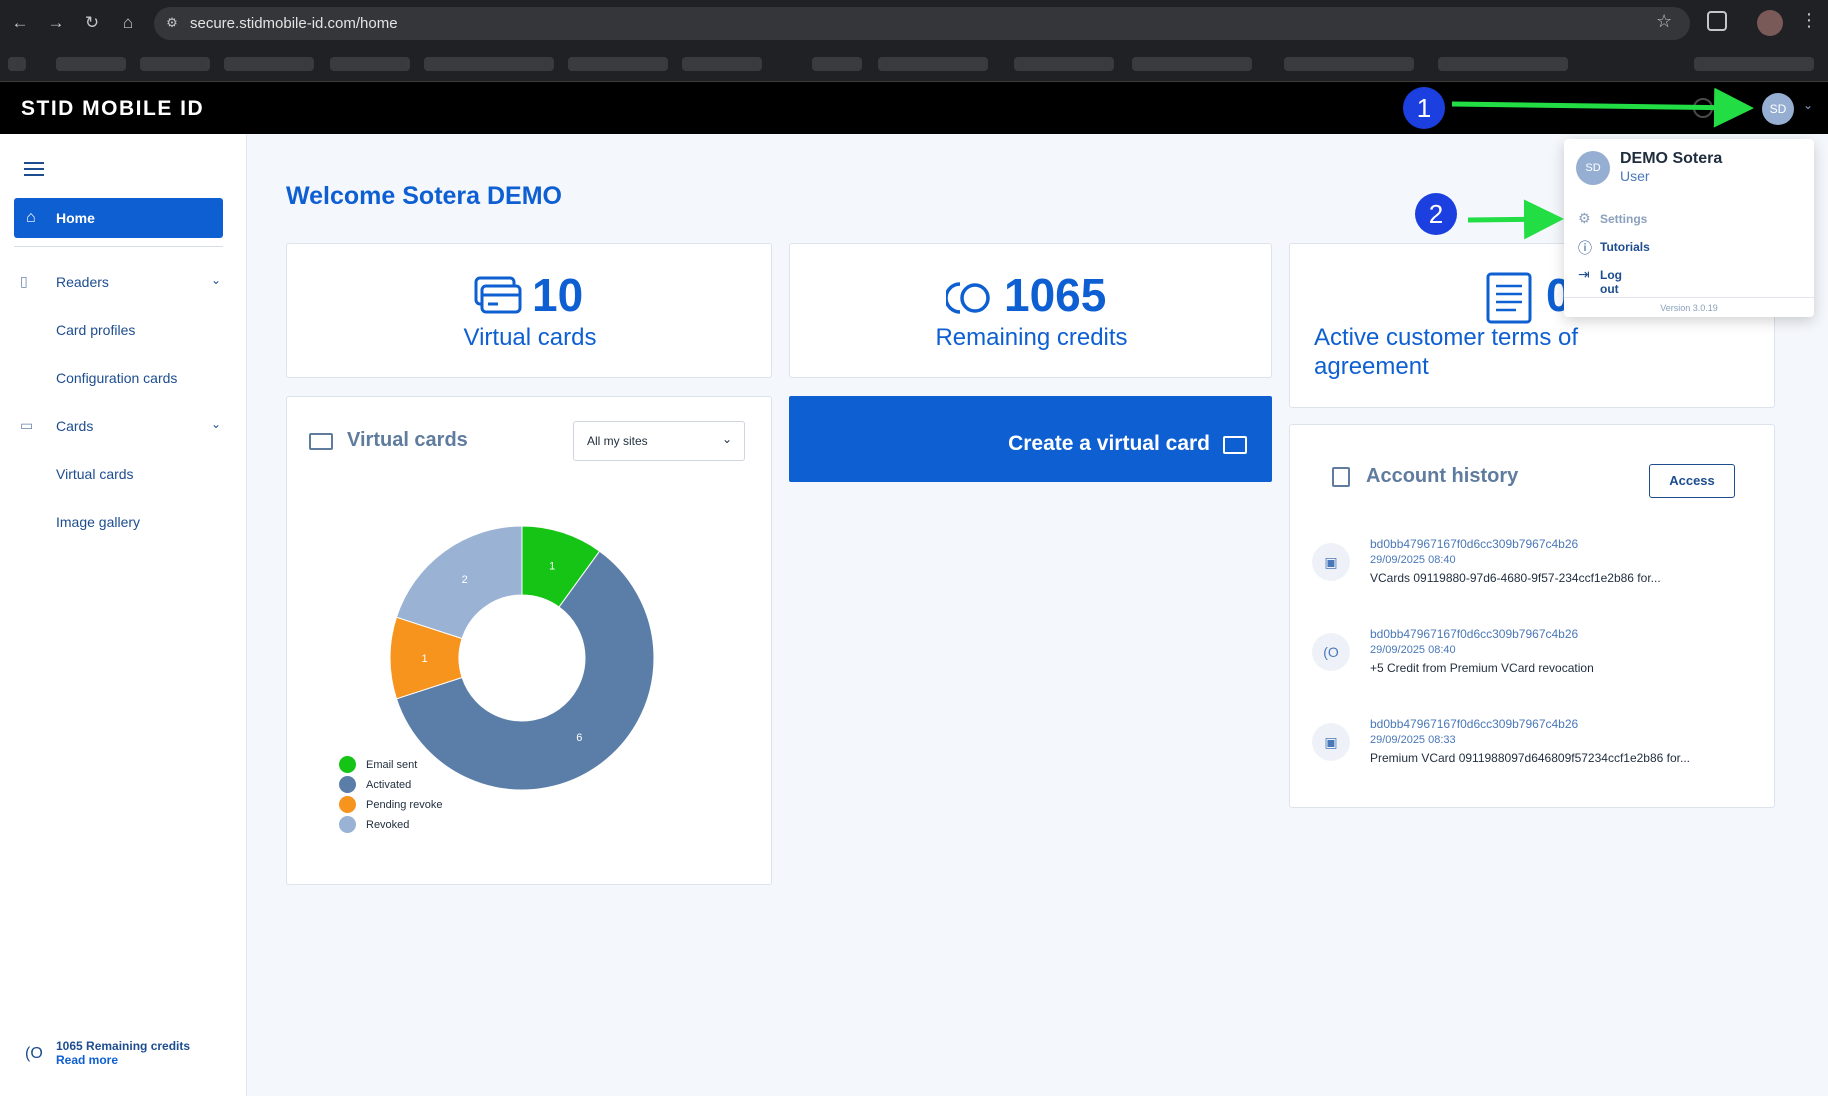 Image resolution: width=1828 pixels, height=1096 pixels. What do you see at coordinates (1436, 214) in the screenshot?
I see `annotation-badge-2: 2` at bounding box center [1436, 214].